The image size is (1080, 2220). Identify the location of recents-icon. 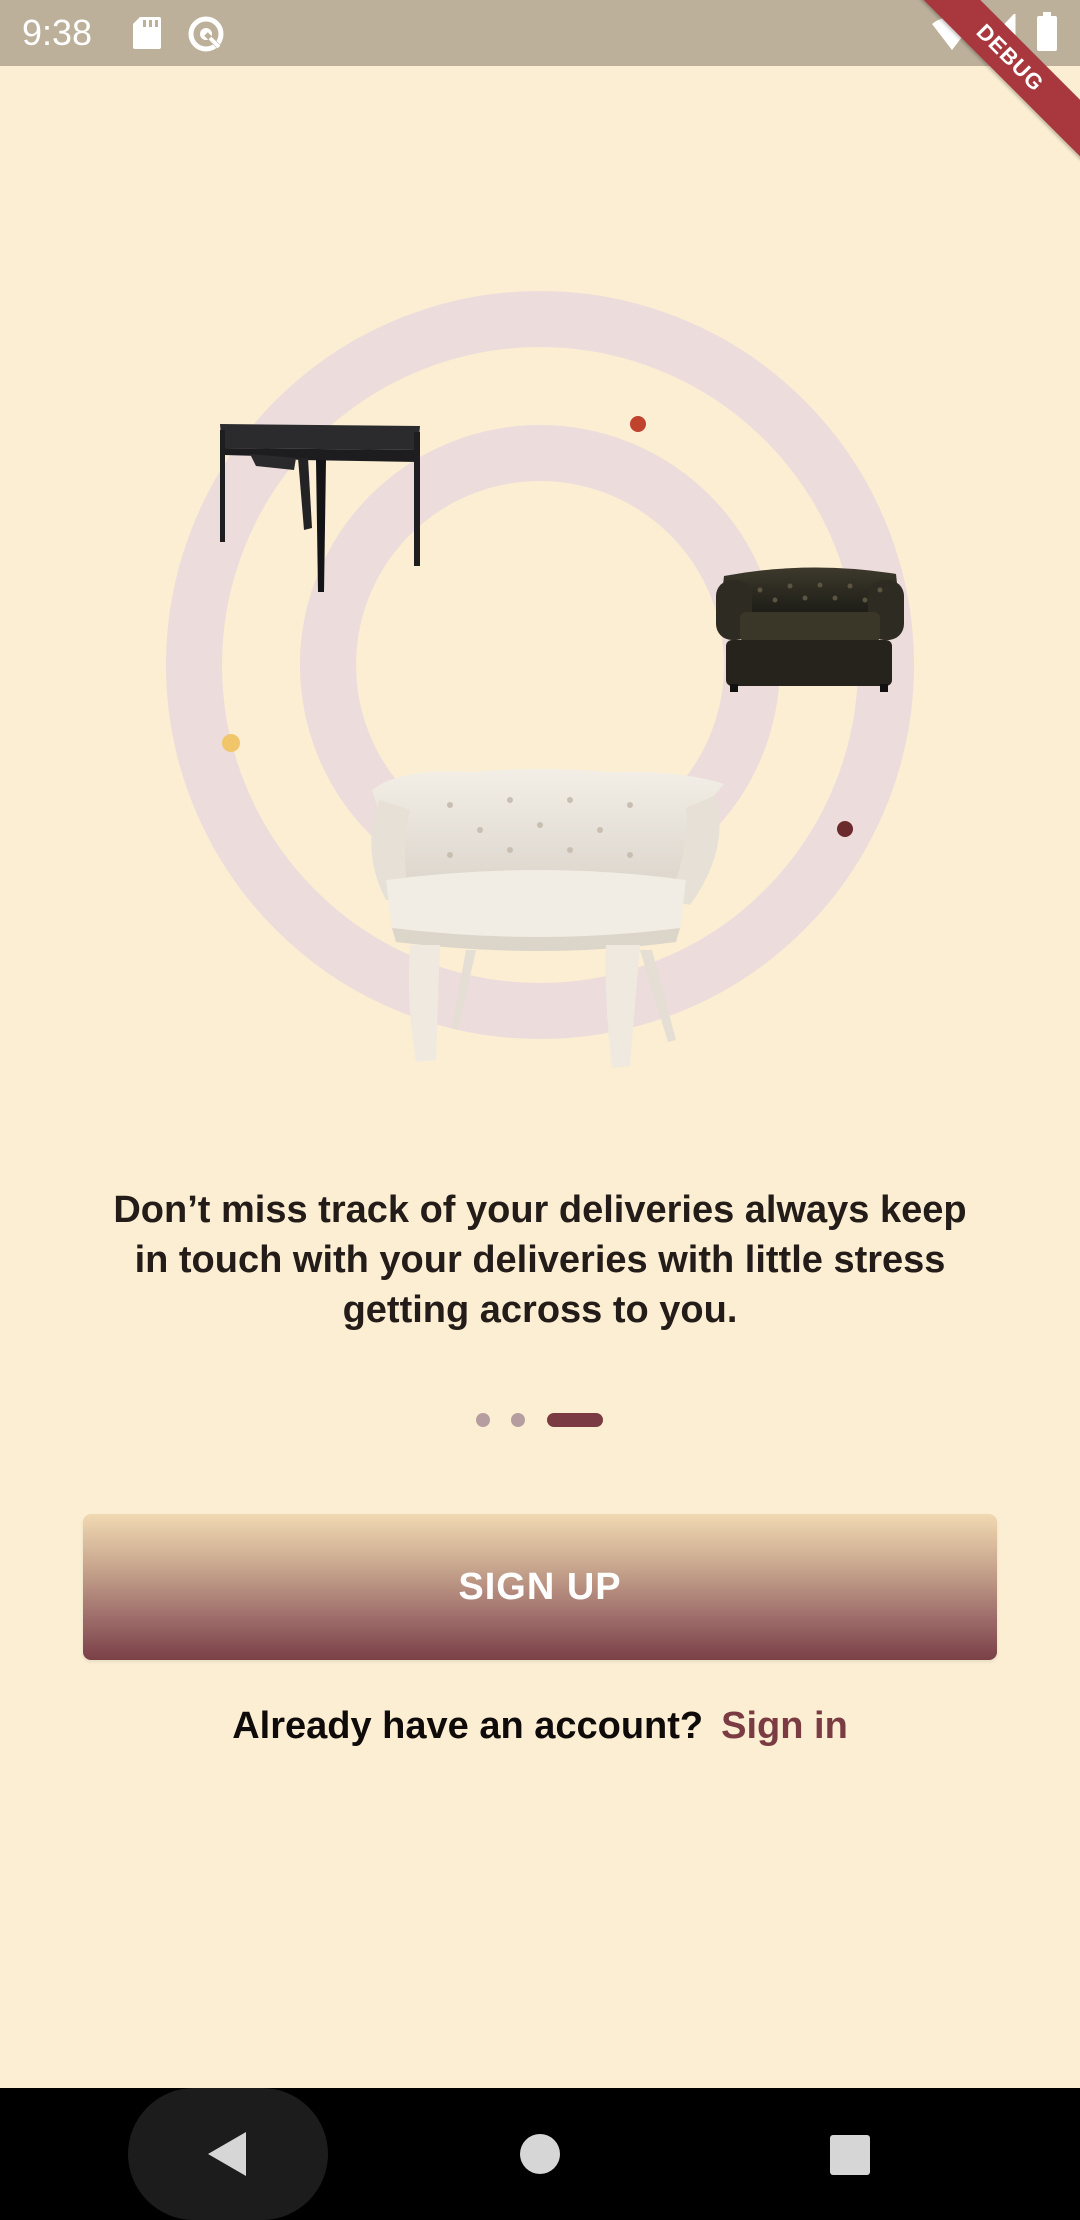
(850, 2157).